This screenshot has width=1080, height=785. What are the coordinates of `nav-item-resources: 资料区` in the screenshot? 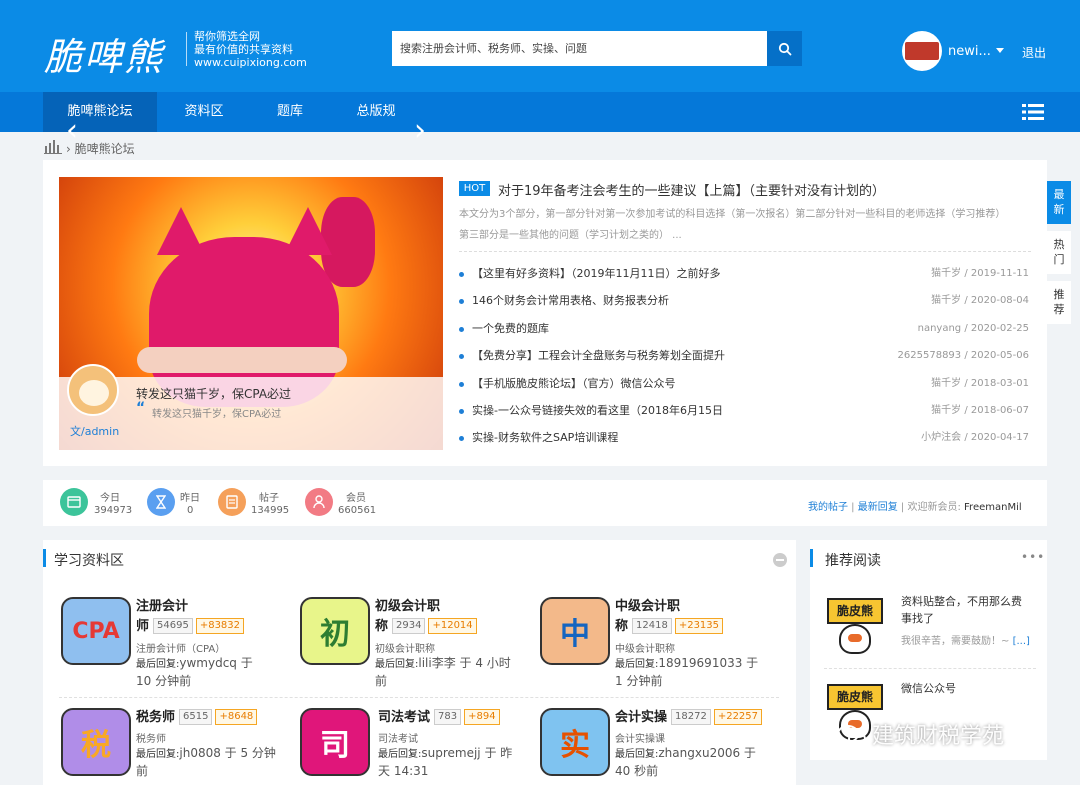 It's located at (204, 112).